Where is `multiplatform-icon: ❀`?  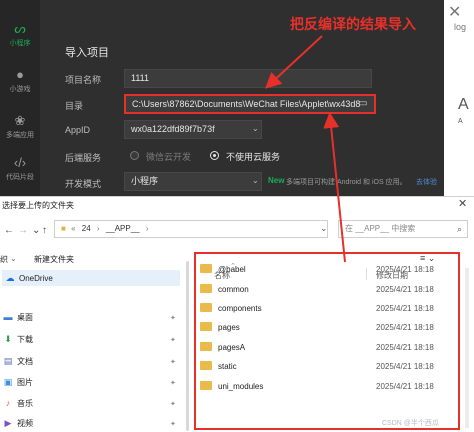
multiplatform-icon: ❀ is located at coordinates (20, 120).